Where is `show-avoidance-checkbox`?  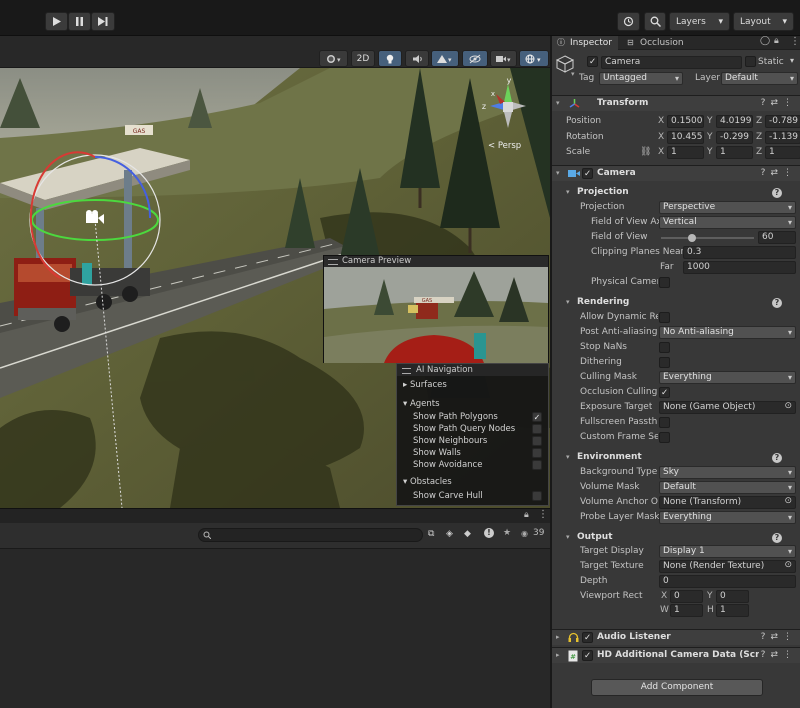 show-avoidance-checkbox is located at coordinates (537, 465).